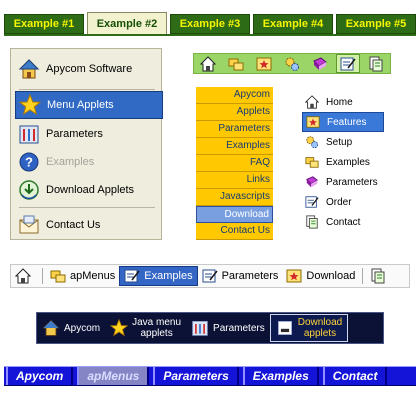 This screenshot has width=420, height=400. I want to click on list-item-contact: Contact, so click(358, 222).